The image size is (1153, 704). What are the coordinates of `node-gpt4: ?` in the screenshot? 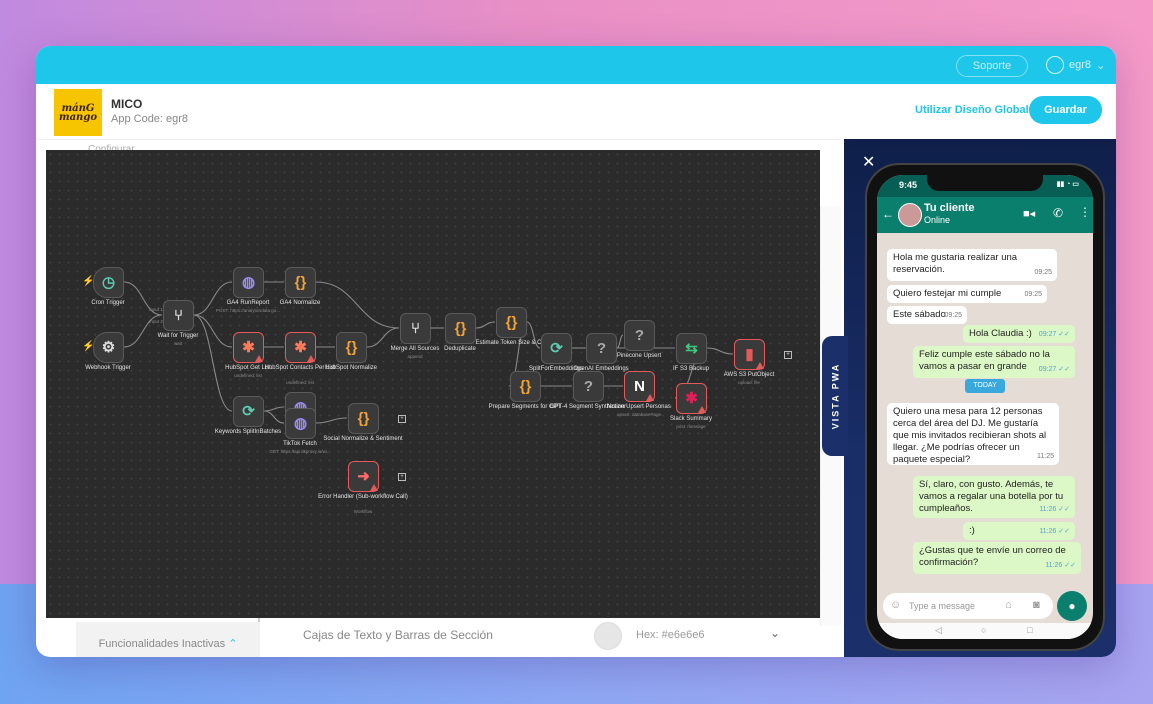 It's located at (588, 386).